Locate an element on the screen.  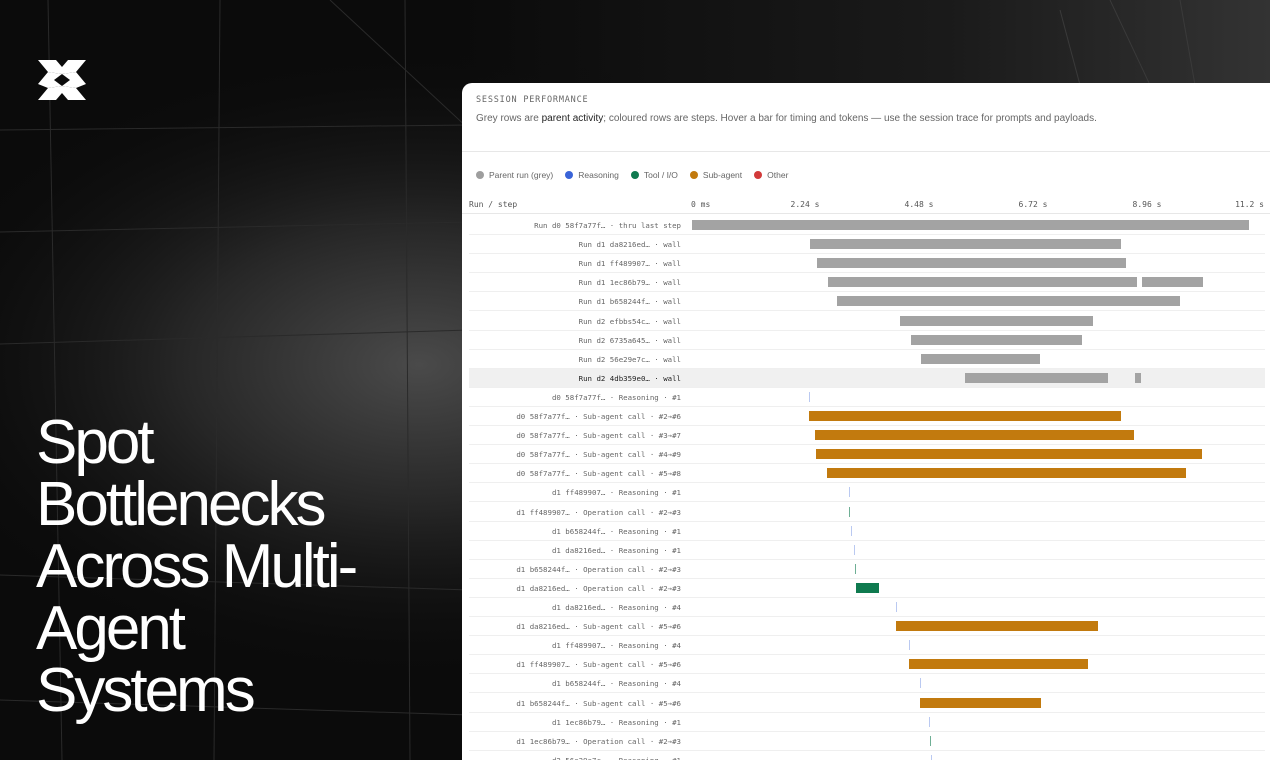
row-label: Run d1 da8216ed… · wall is located at coordinates (629, 245).